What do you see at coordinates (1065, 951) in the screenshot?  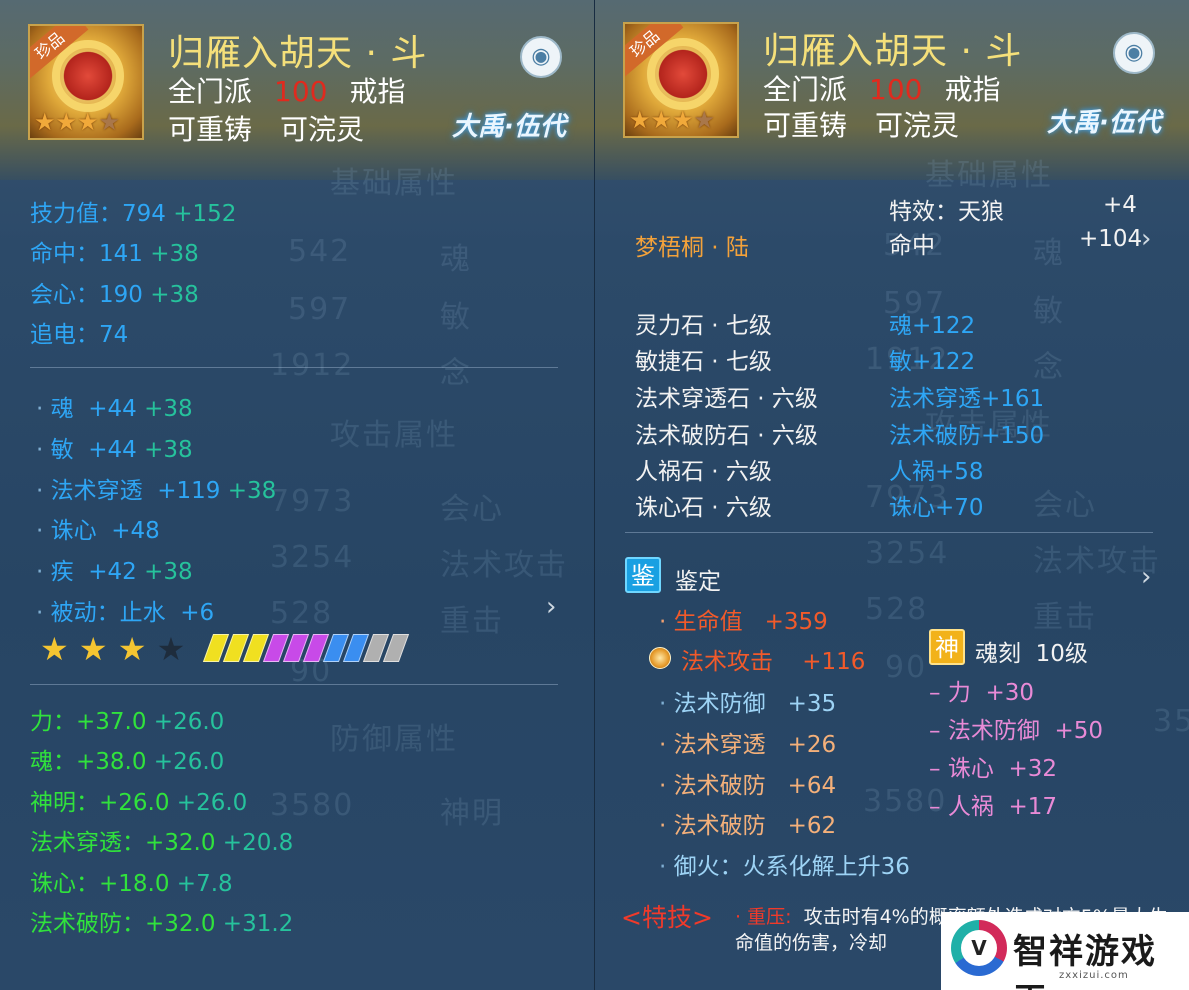 I see `site-watermark: V 智祥游戏王 zxxizui.com` at bounding box center [1065, 951].